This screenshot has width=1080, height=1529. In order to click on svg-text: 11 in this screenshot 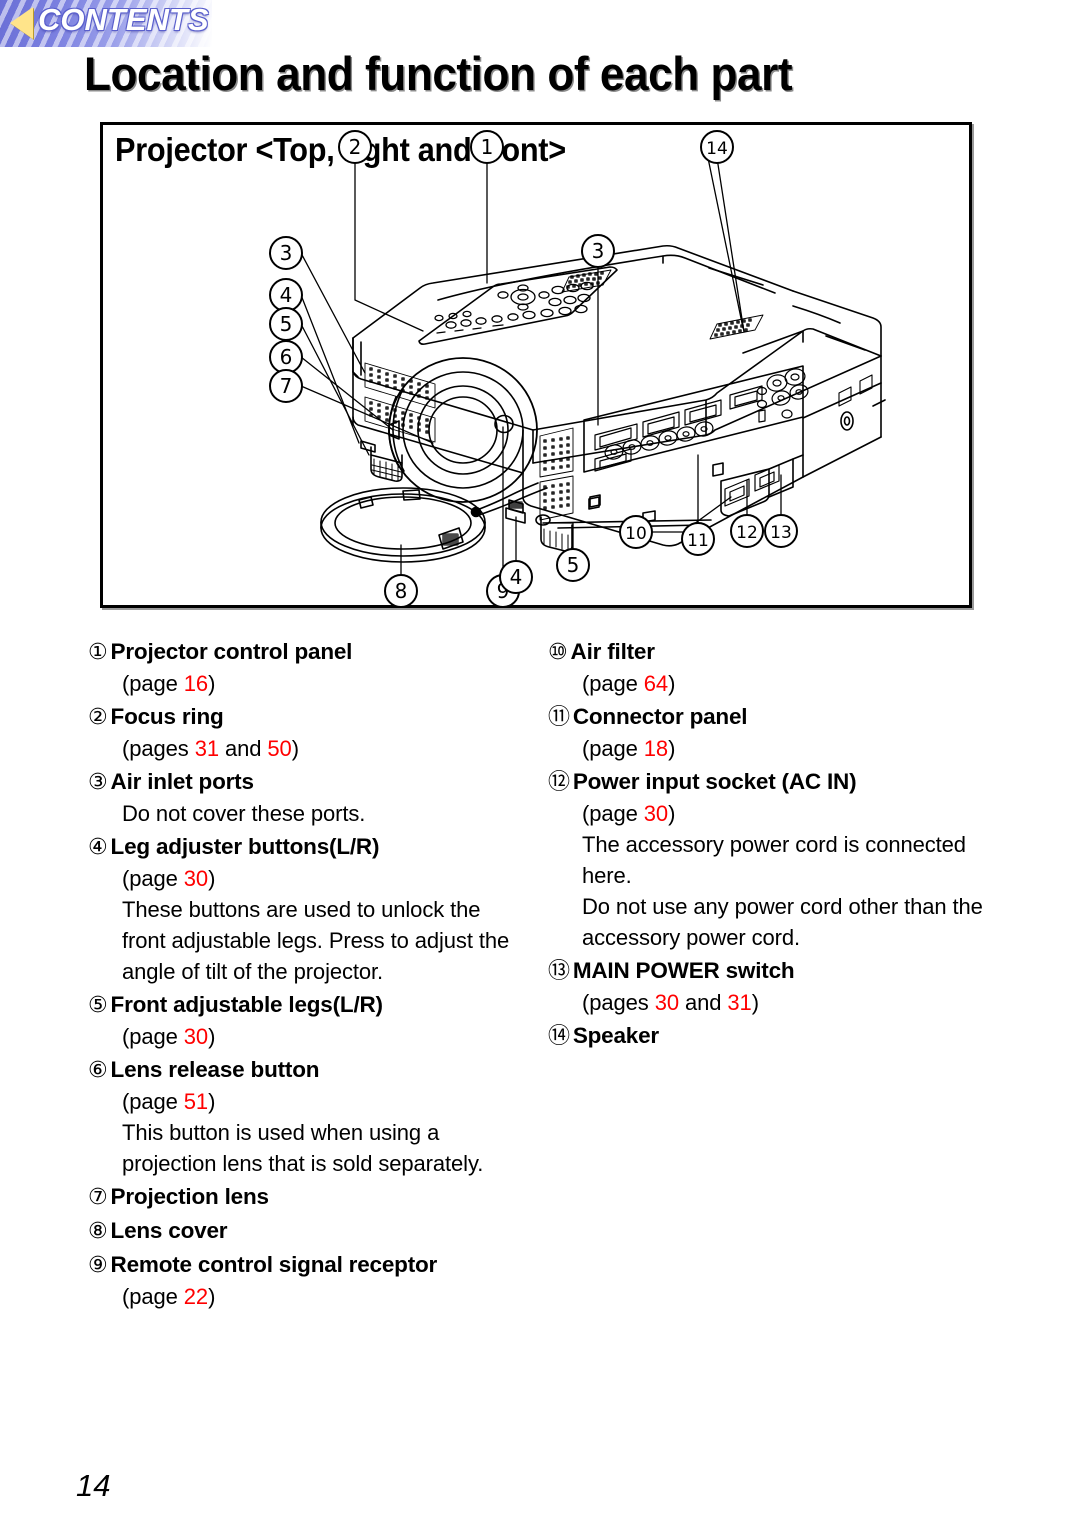, I will do `click(698, 541)`.